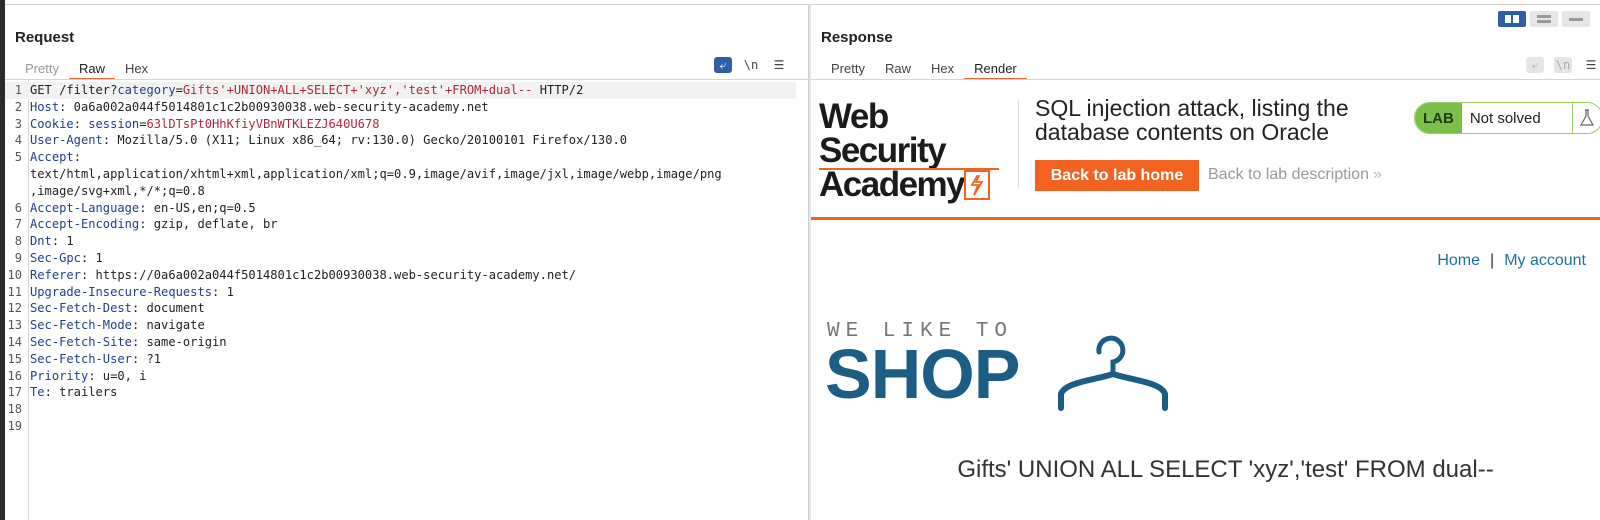  What do you see at coordinates (400, 359) in the screenshot?
I see `code-line: 15 Sec-Fetch-User: ?1` at bounding box center [400, 359].